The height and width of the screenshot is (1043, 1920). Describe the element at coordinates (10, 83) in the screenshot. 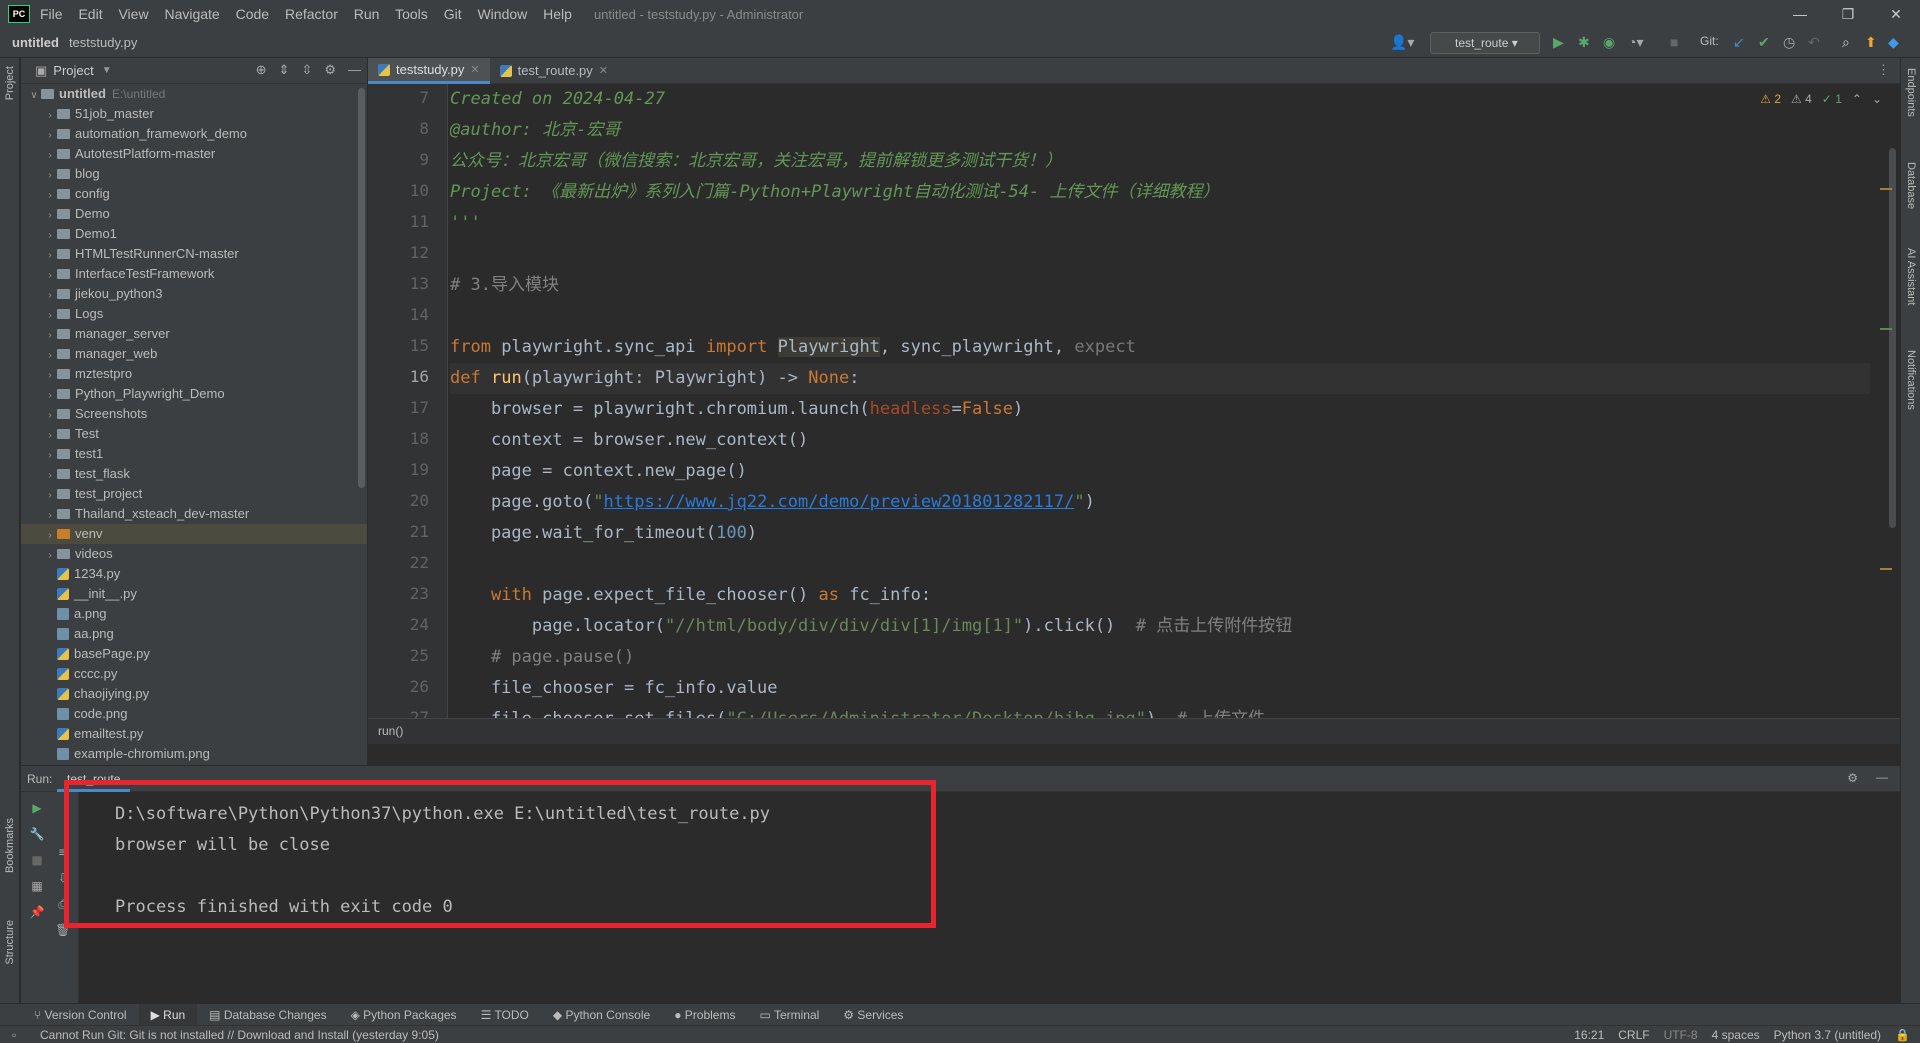

I see `project-tool-button: Project` at that location.